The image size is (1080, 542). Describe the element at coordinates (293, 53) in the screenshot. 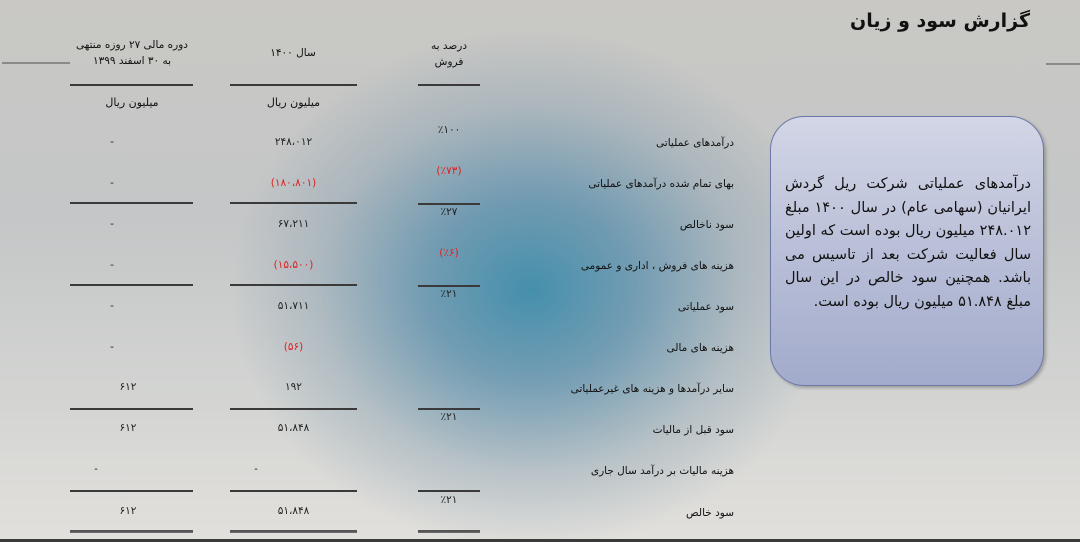

I see `y1400-column-header: سال ۱۴۰۰` at that location.